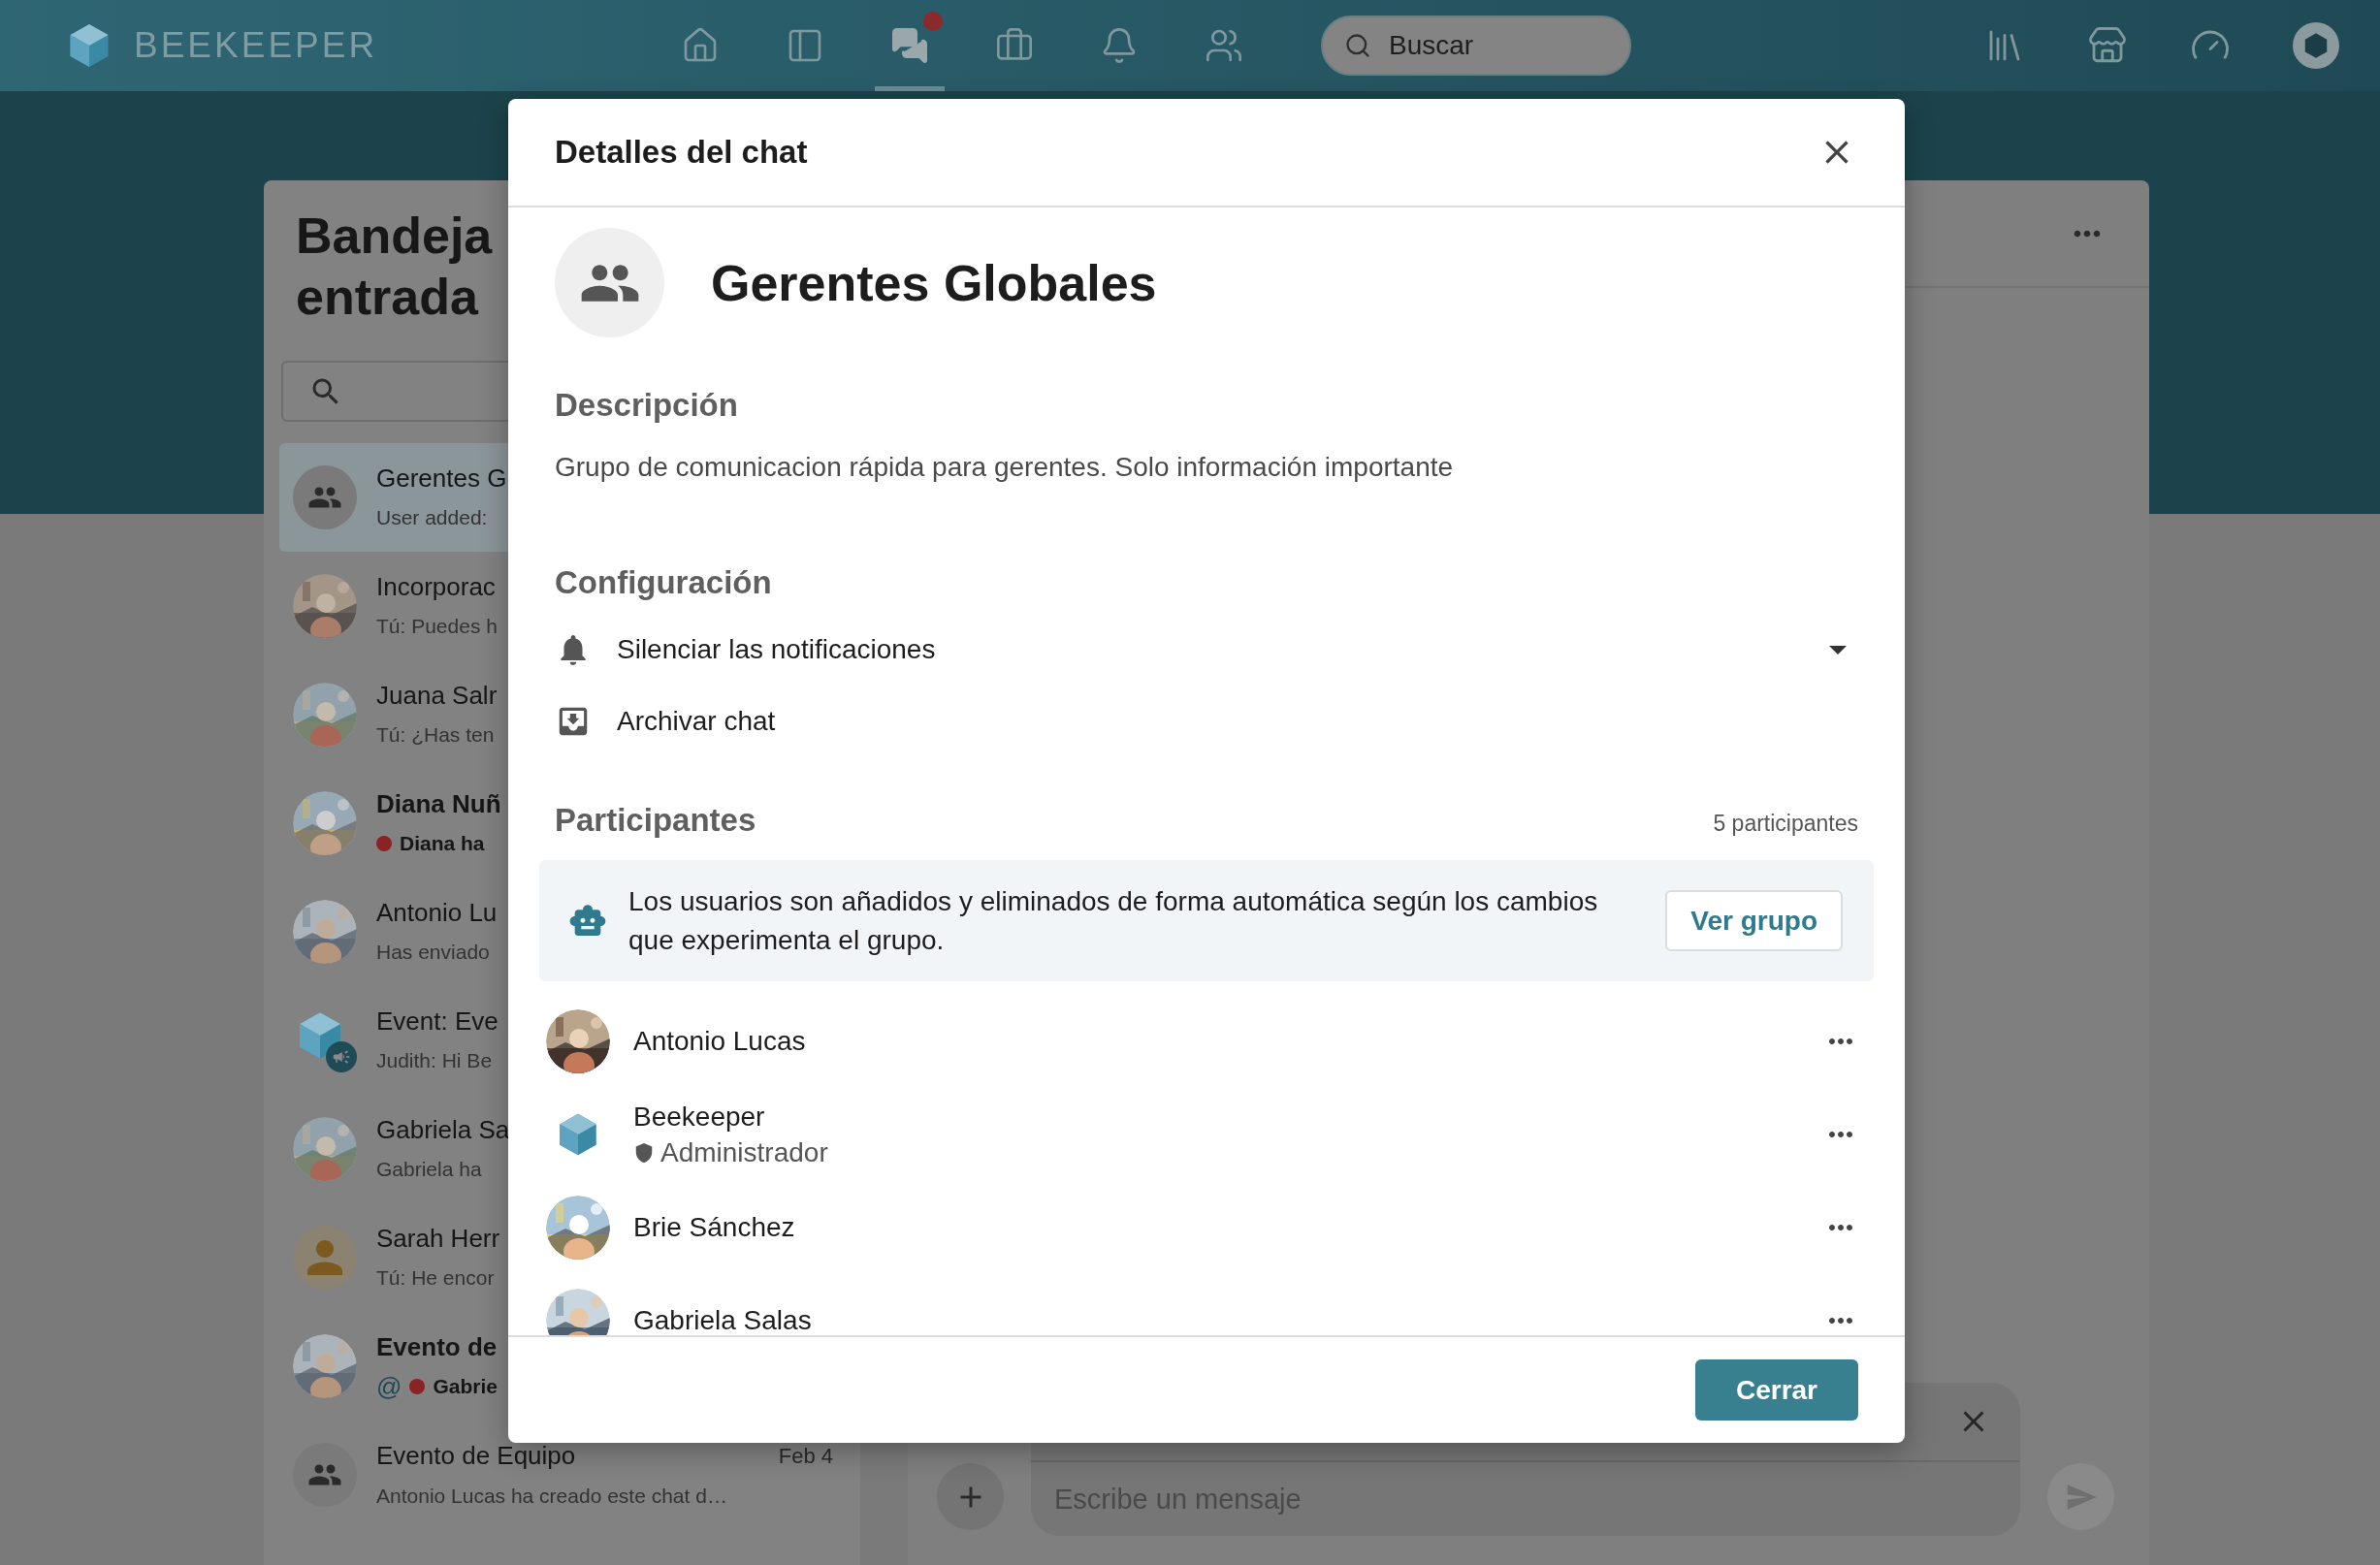  What do you see at coordinates (433, 952) in the screenshot?
I see `chat-preview: Has enviado` at bounding box center [433, 952].